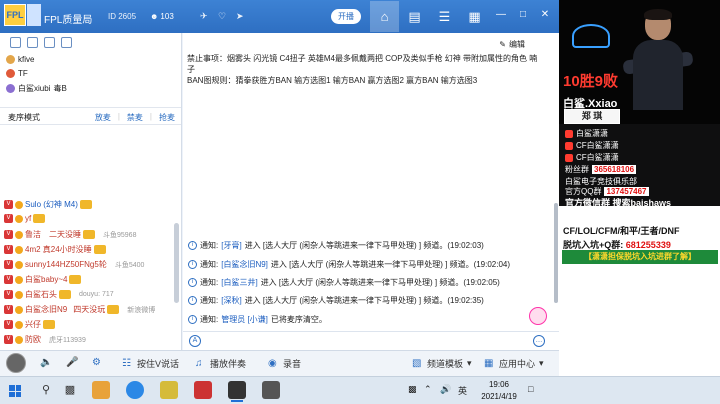 This screenshot has width=720, height=404. I want to click on chevron-up-icon: ⌃, so click(428, 389).